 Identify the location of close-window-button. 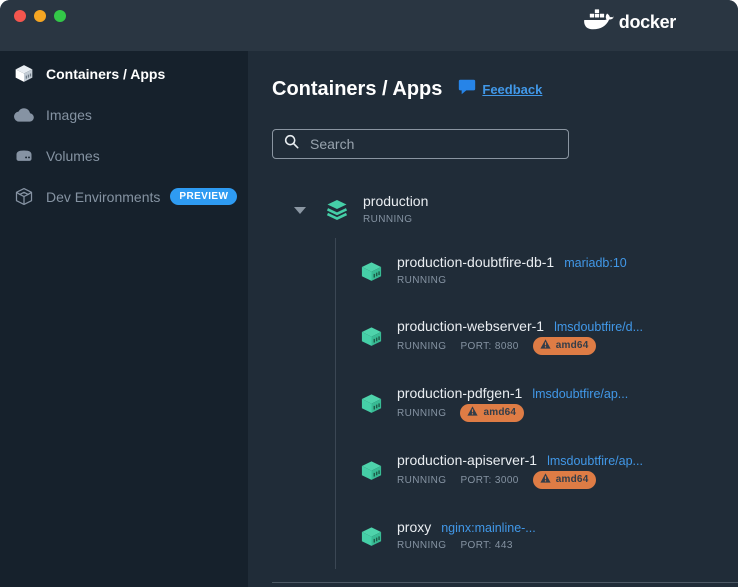
(20, 16).